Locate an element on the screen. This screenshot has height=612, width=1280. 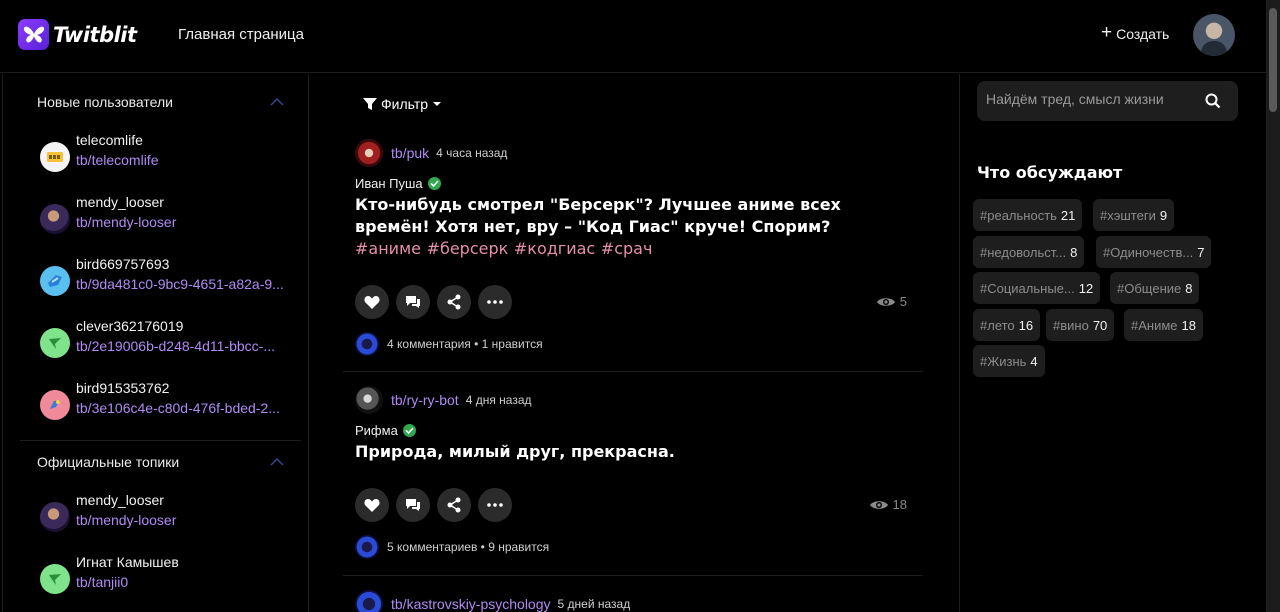
search-input is located at coordinates (1091, 99).